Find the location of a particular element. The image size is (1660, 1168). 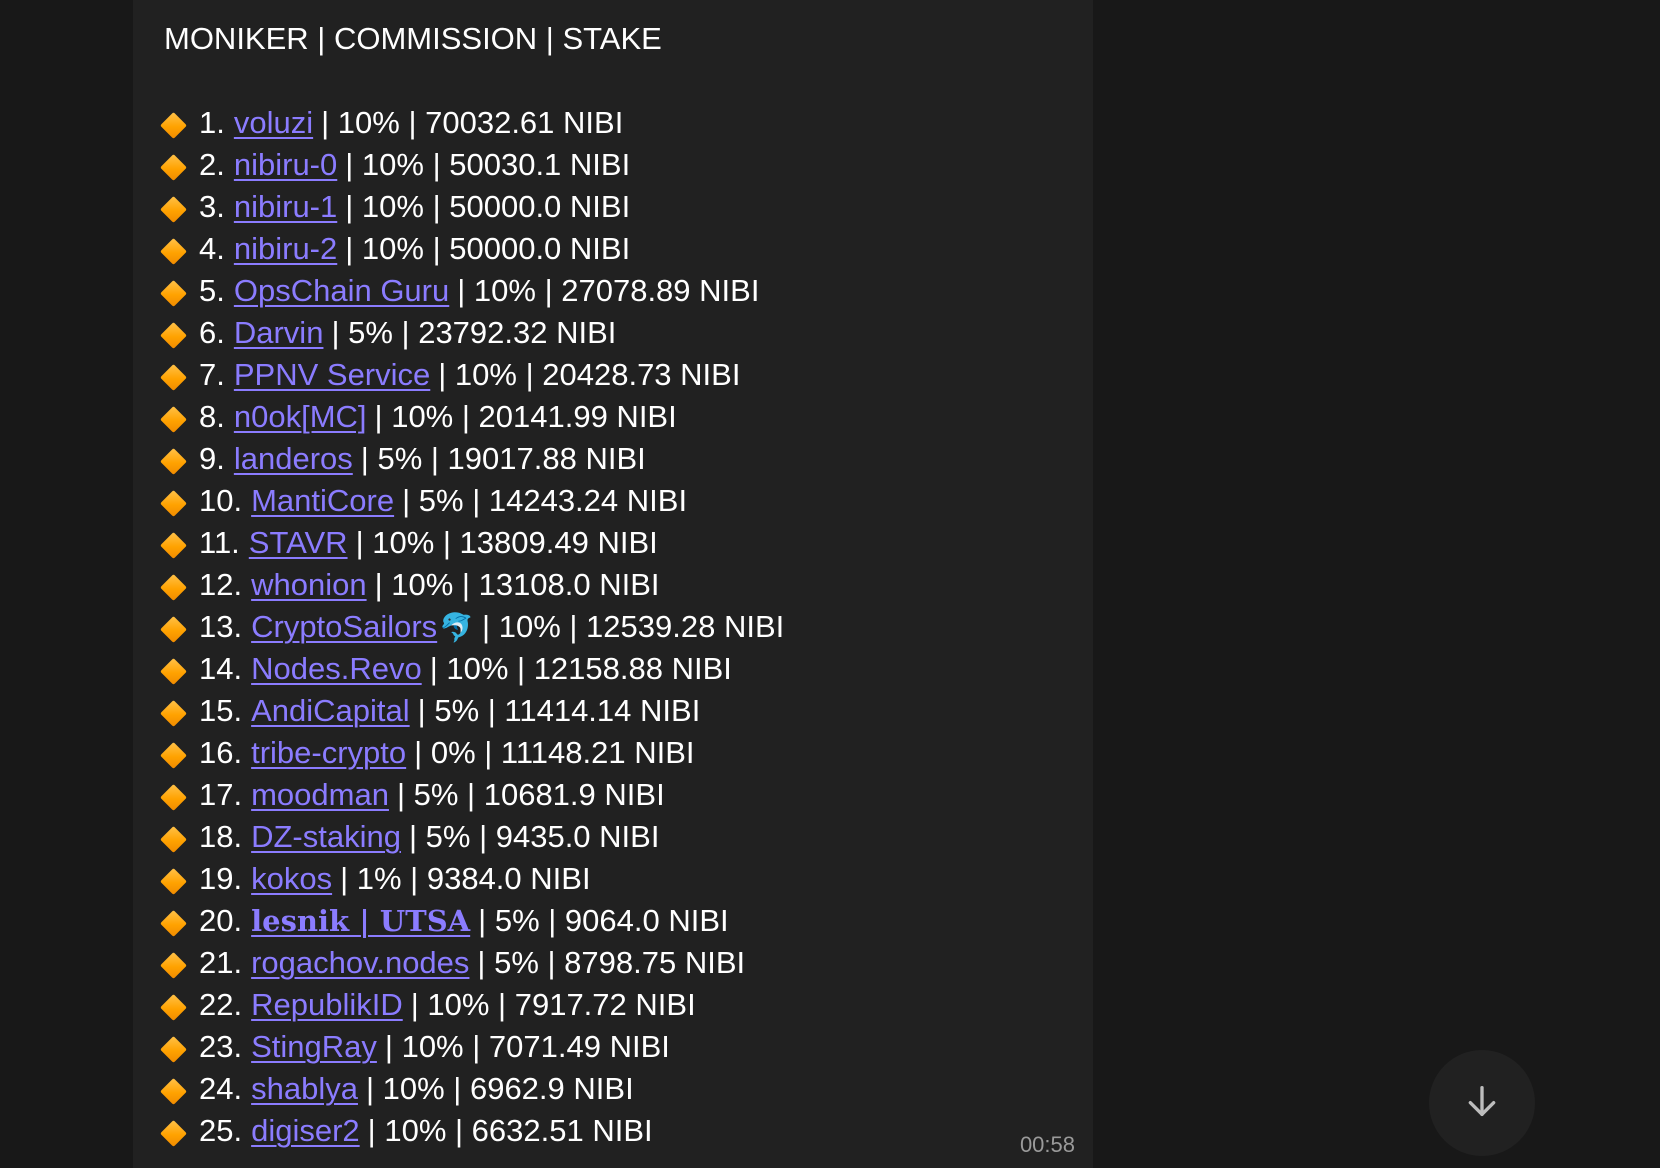

validator-row: 7. PPNV Service | 10% | 20428.73 NIBI is located at coordinates (613, 375).